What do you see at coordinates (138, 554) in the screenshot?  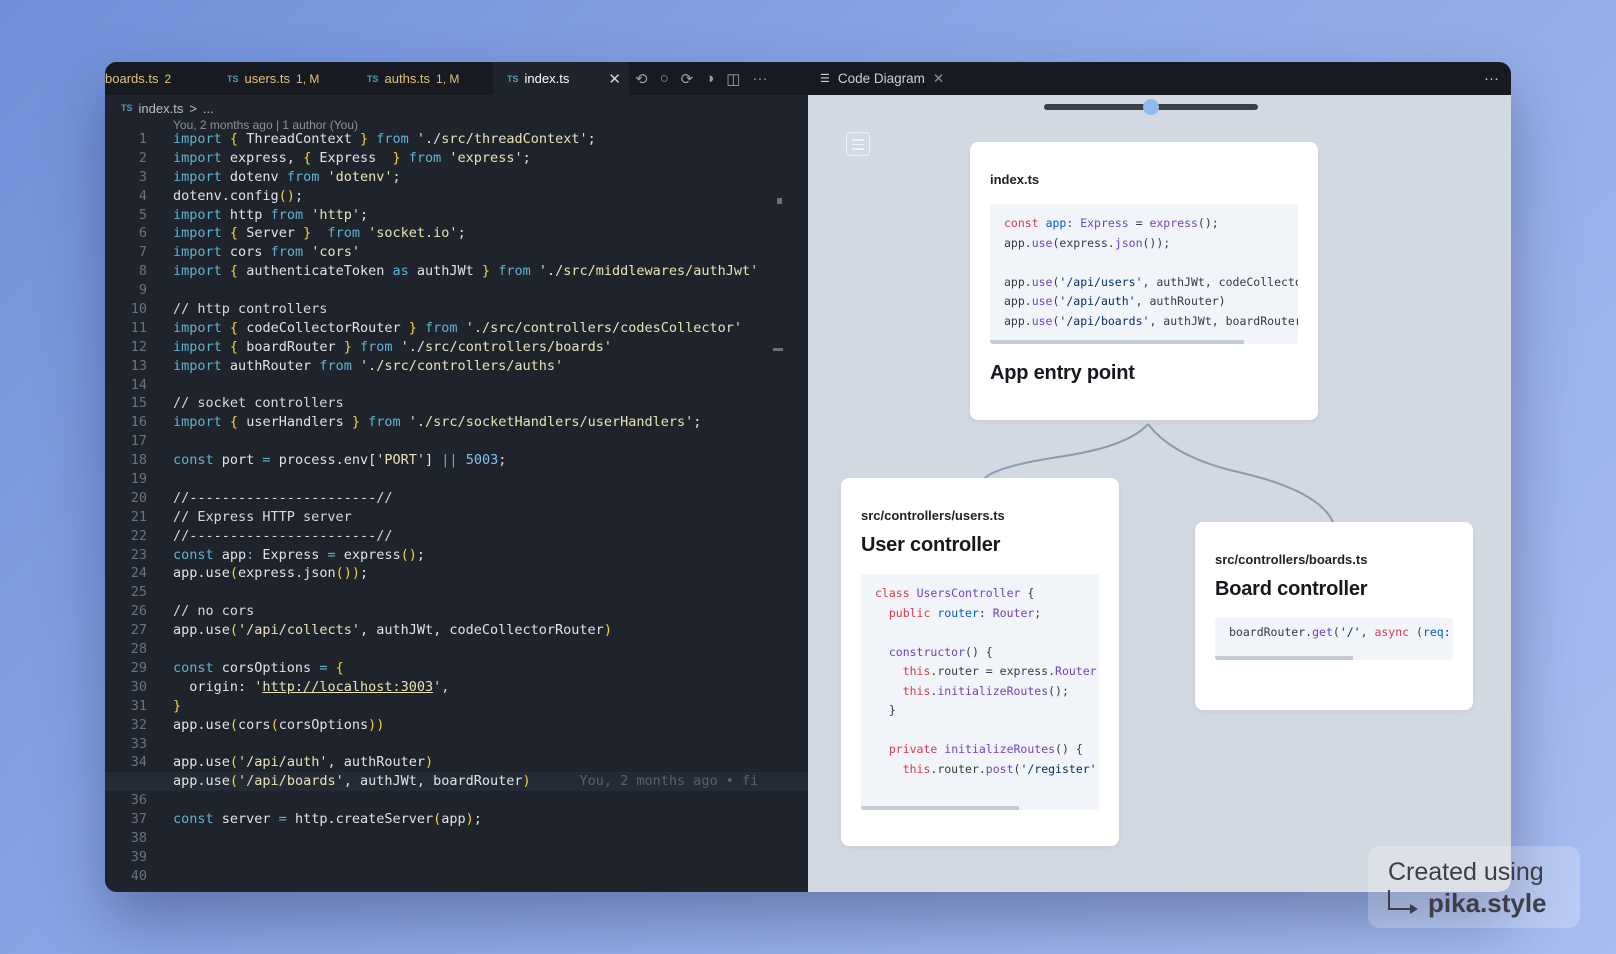 I see `line-number: 23` at bounding box center [138, 554].